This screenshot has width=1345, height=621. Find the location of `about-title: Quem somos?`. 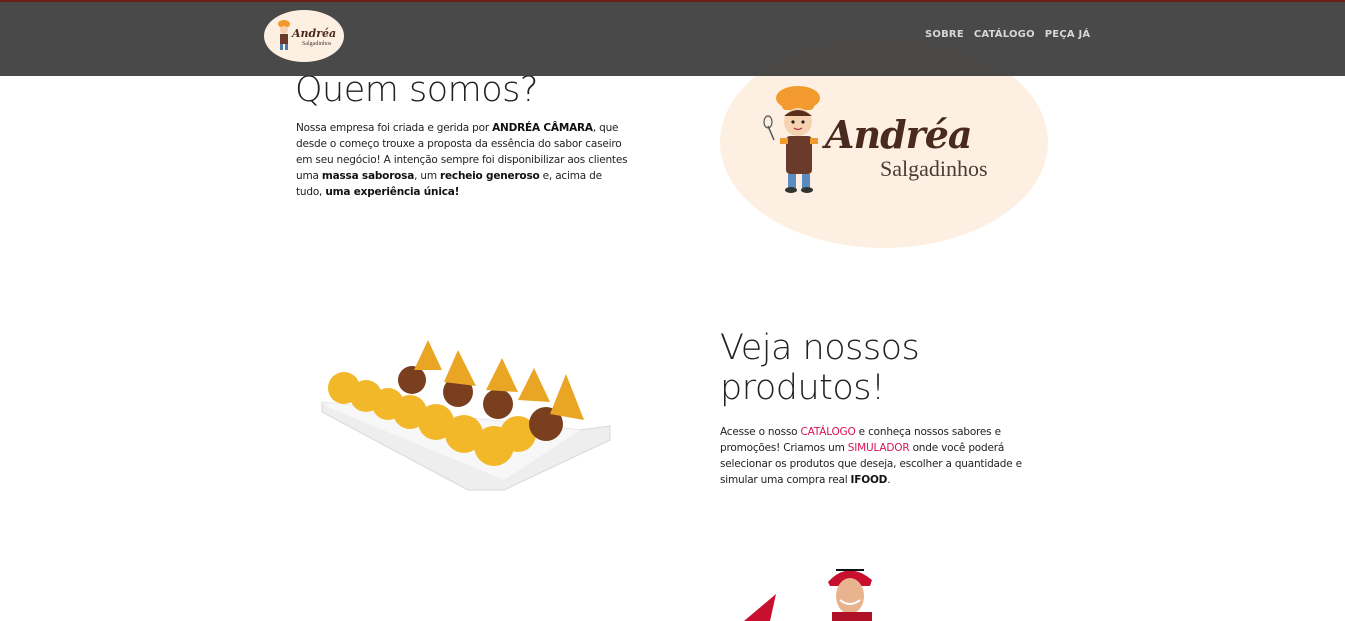

about-title: Quem somos? is located at coordinates (416, 90).